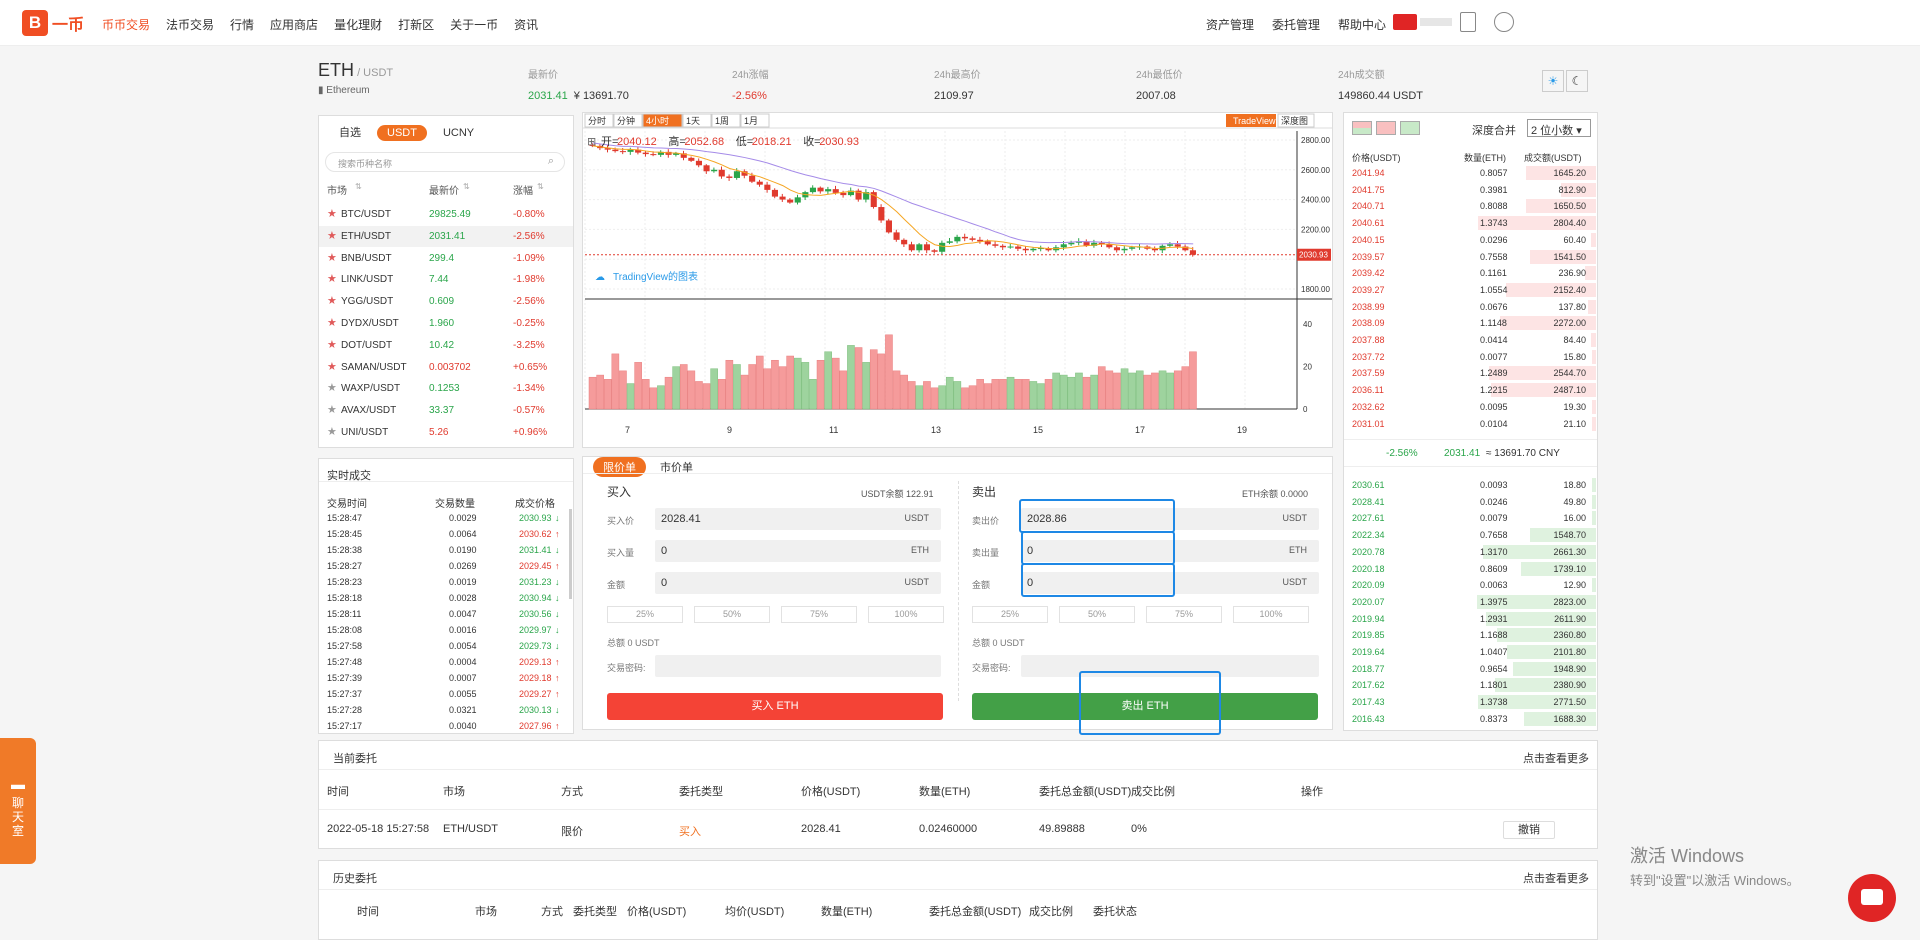  What do you see at coordinates (416, 24) in the screenshot?
I see `nav-item-5: 打新区` at bounding box center [416, 24].